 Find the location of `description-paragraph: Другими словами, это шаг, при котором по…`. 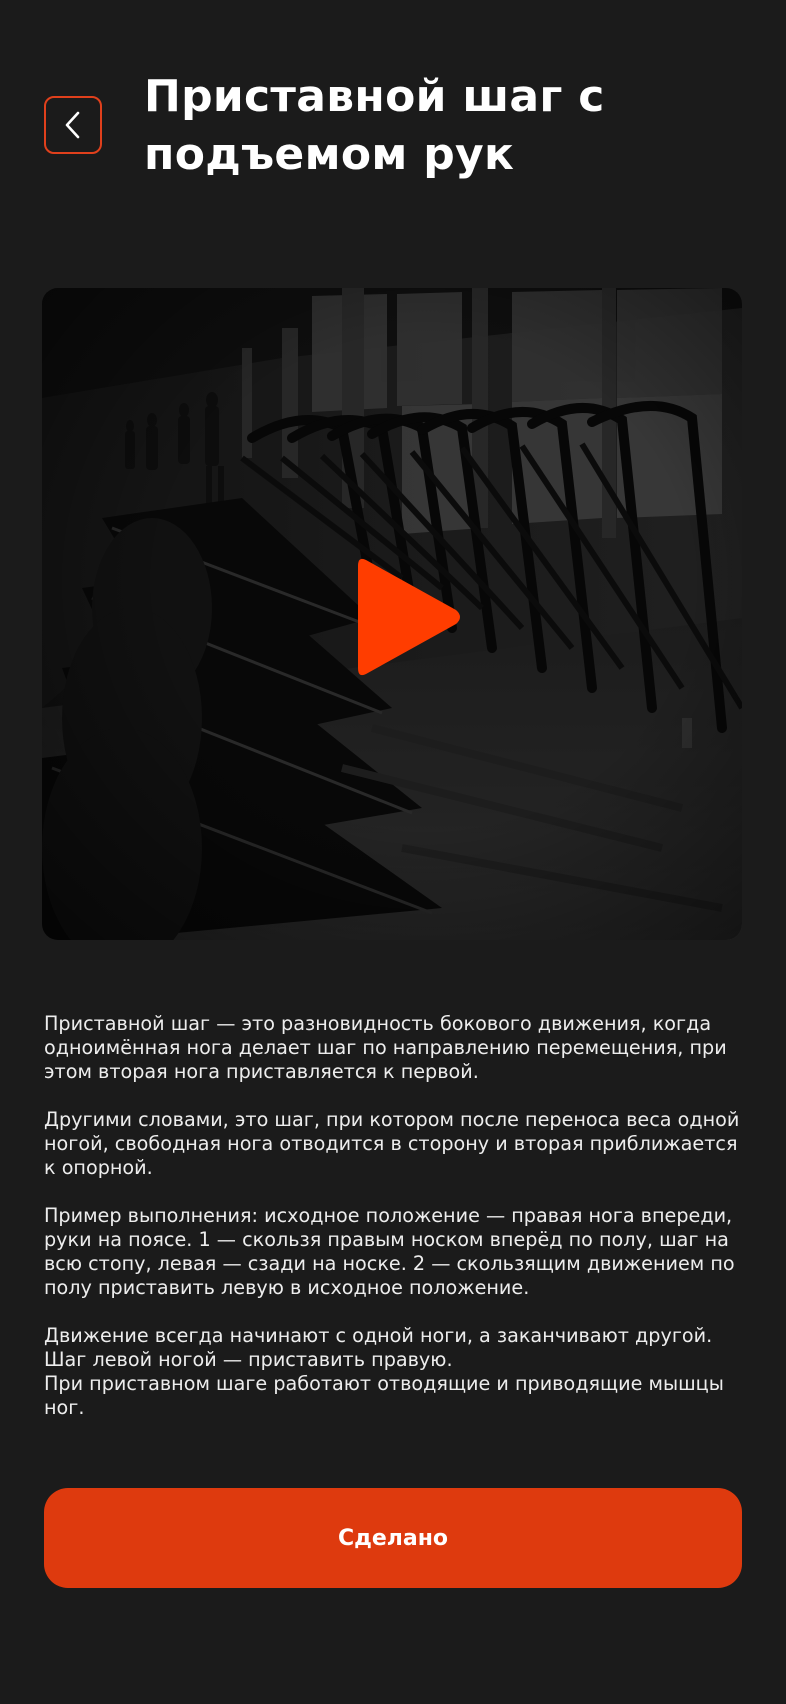

description-paragraph: Другими словами, это шаг, при котором по… is located at coordinates (392, 1143).